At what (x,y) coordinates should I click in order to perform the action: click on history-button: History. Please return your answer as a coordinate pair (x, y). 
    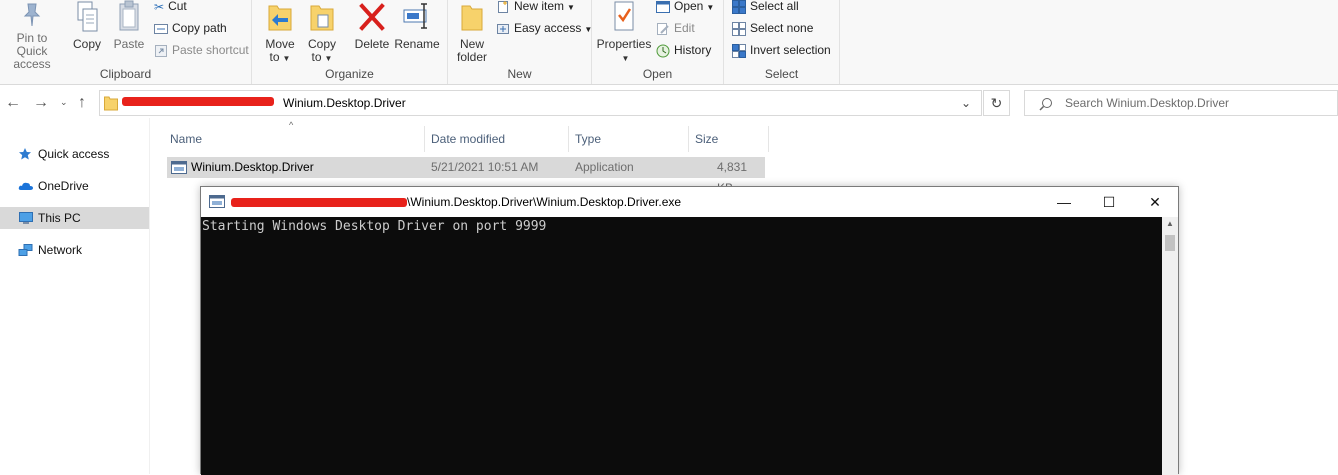
    Looking at the image, I should click on (683, 51).